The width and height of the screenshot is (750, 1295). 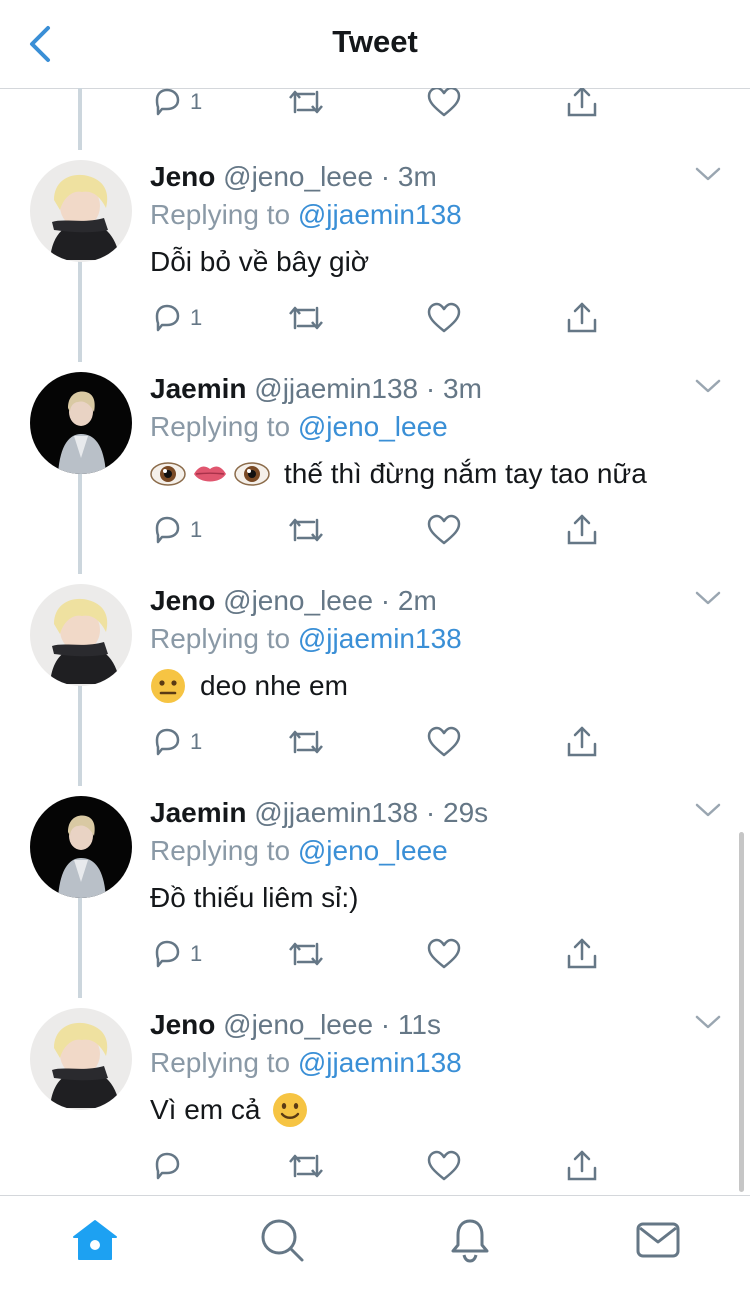 What do you see at coordinates (168, 686) in the screenshot?
I see `neutral-face-emoji-icon` at bounding box center [168, 686].